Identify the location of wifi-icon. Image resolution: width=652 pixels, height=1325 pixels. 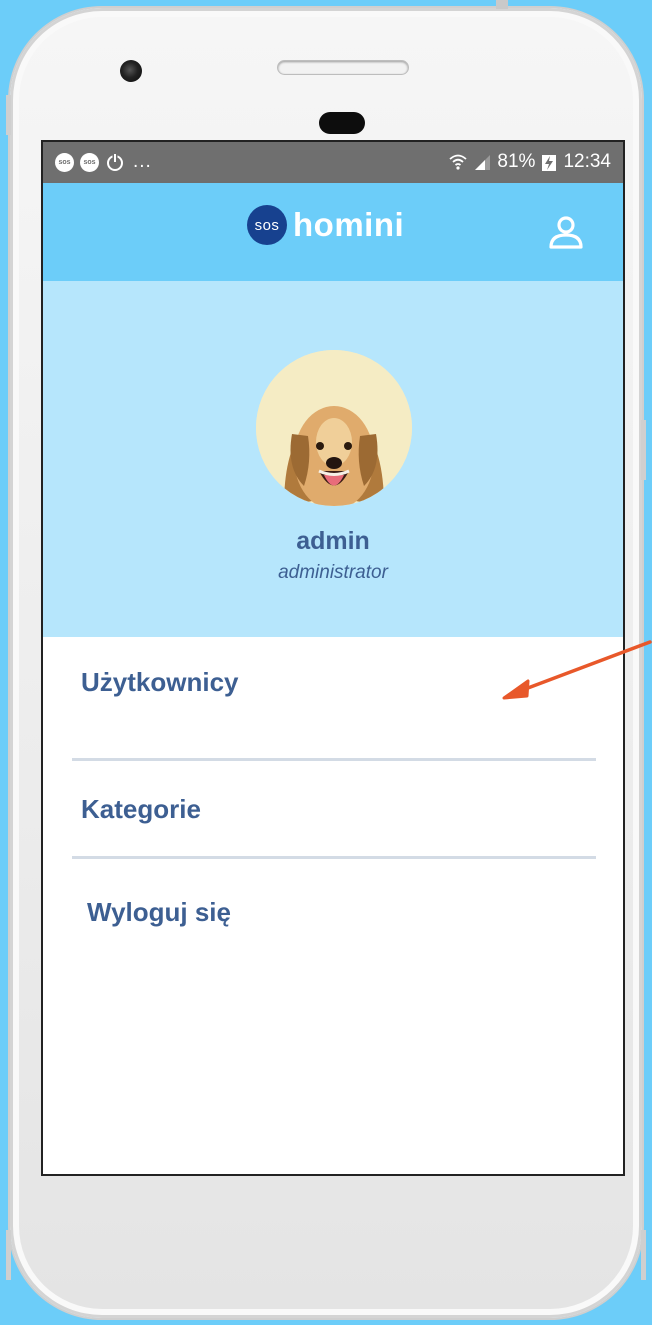
(458, 162).